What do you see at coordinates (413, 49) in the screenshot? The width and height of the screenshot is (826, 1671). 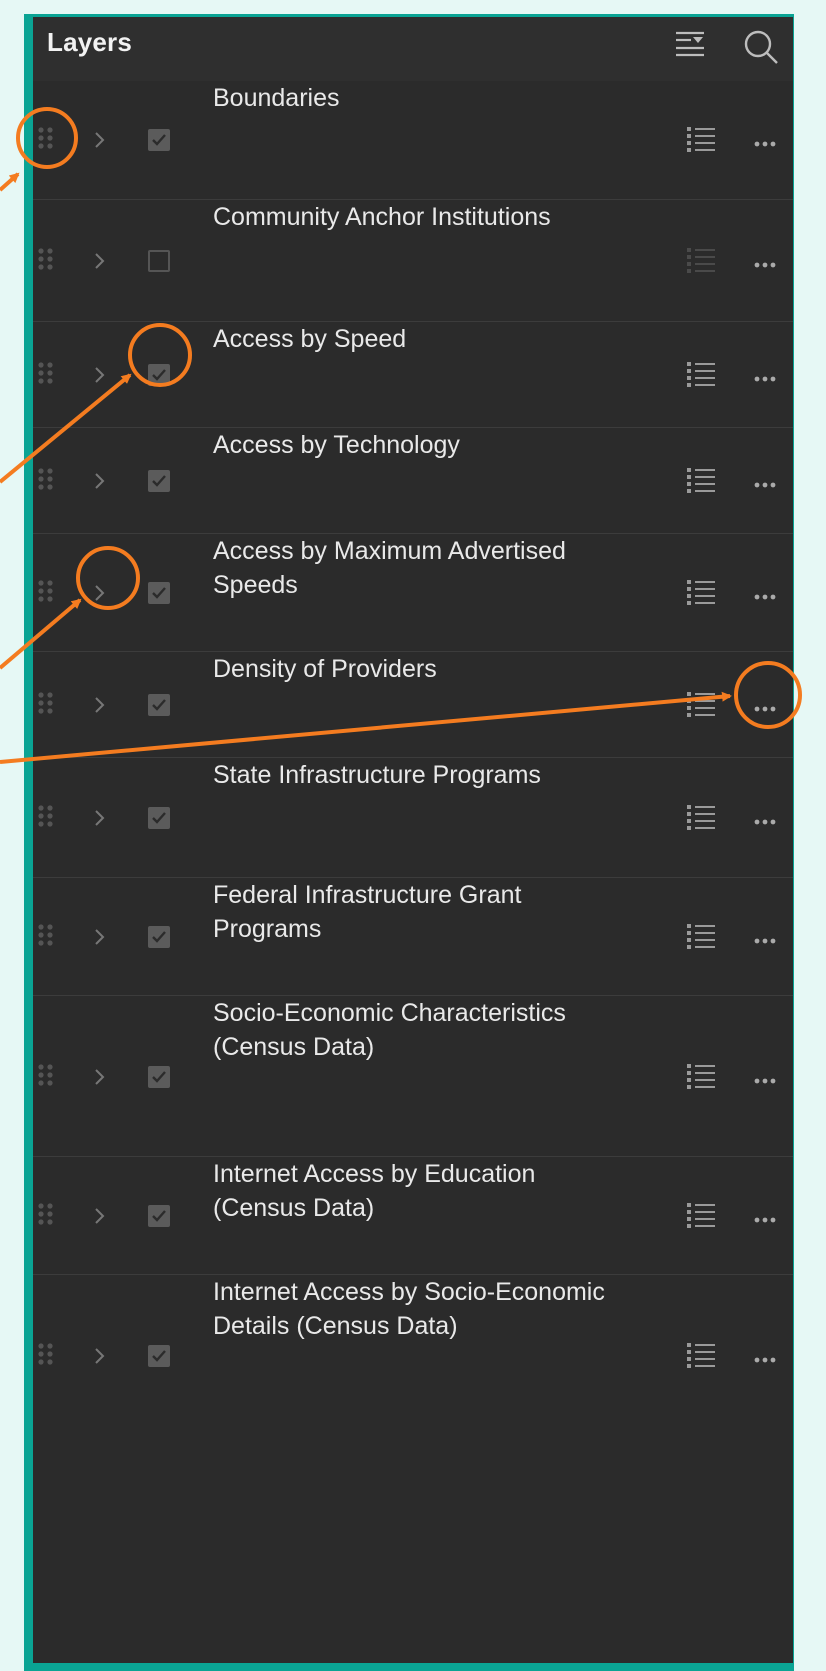 I see `panel-header: Layers` at bounding box center [413, 49].